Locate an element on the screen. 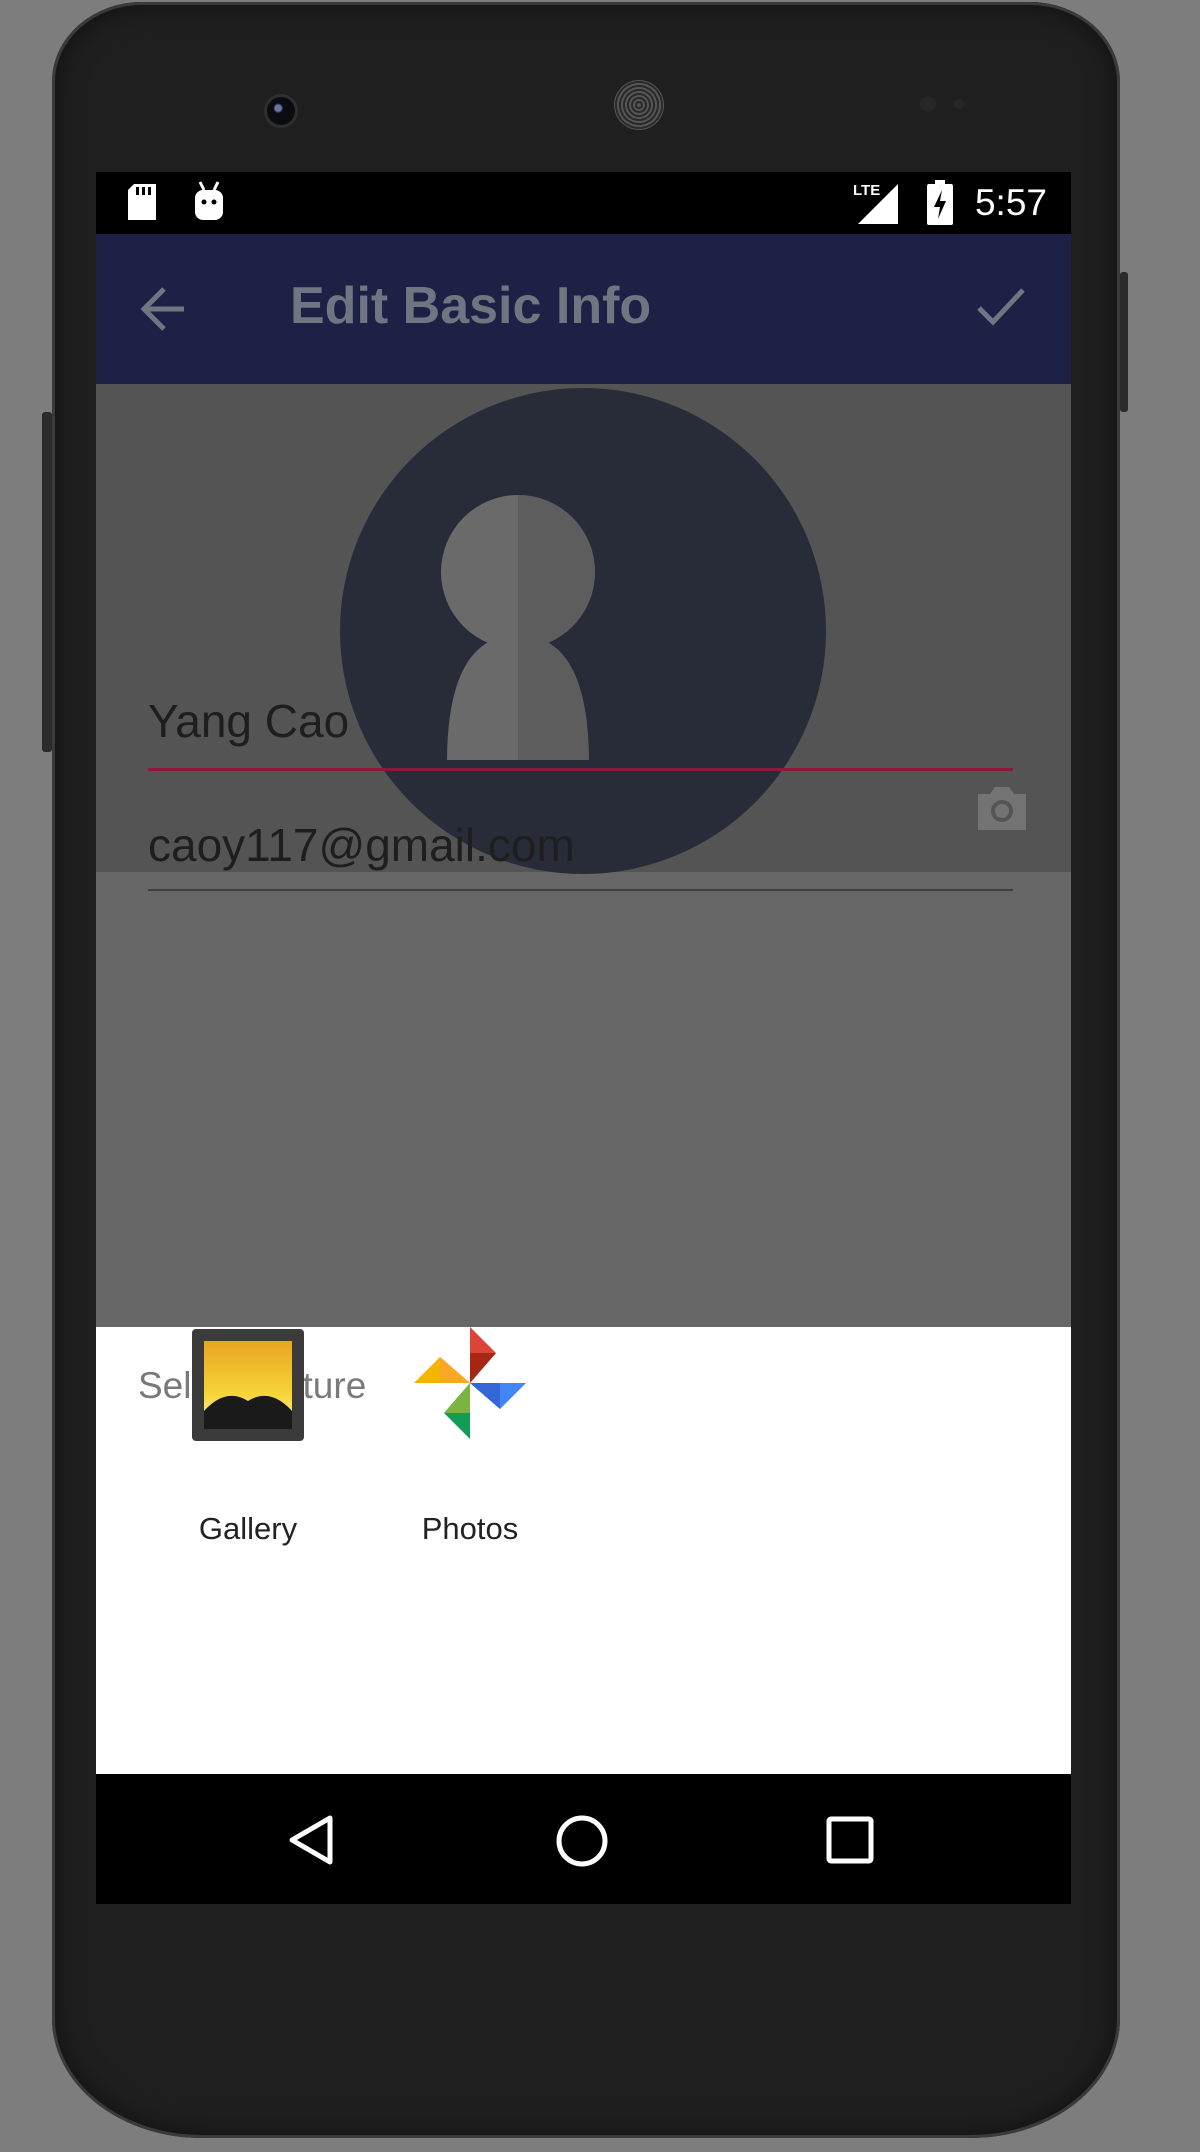  page-title: Edit Basic Info is located at coordinates (471, 306).